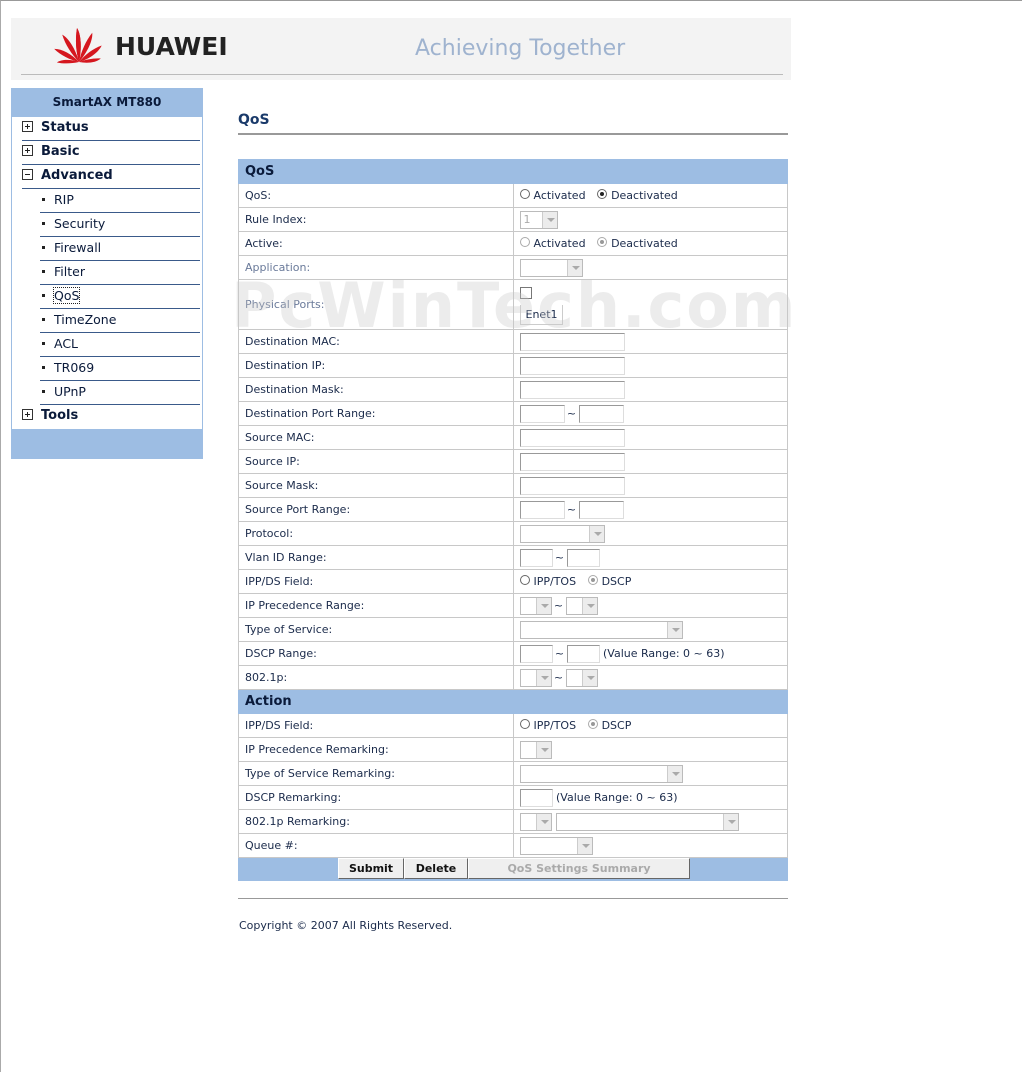 The height and width of the screenshot is (1072, 1022). I want to click on form-row-queue: Queue #:, so click(513, 845).